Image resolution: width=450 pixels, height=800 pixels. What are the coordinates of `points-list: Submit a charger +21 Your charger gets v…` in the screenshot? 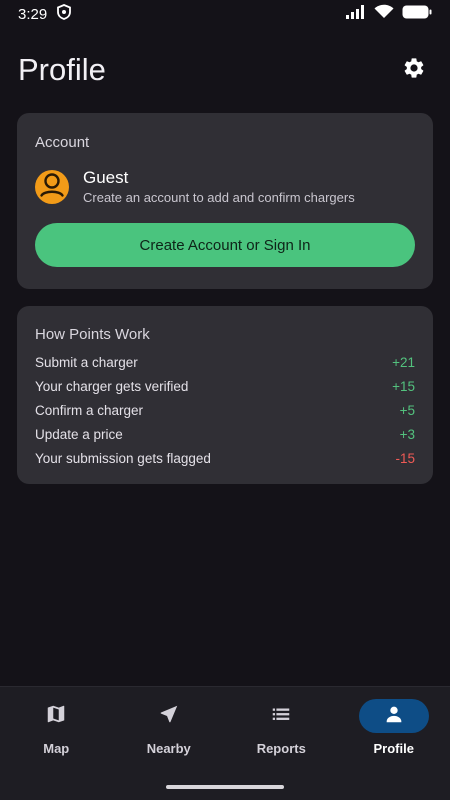 It's located at (225, 410).